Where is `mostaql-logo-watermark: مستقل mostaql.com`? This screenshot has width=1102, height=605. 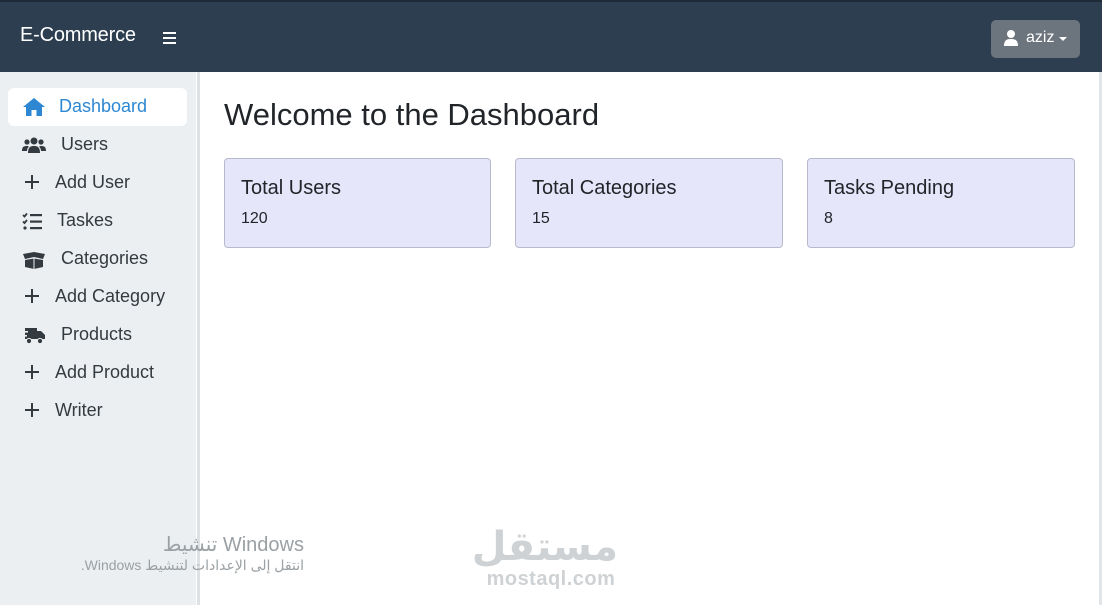
mostaql-logo-watermark: مستقل mostaql.com is located at coordinates (544, 558).